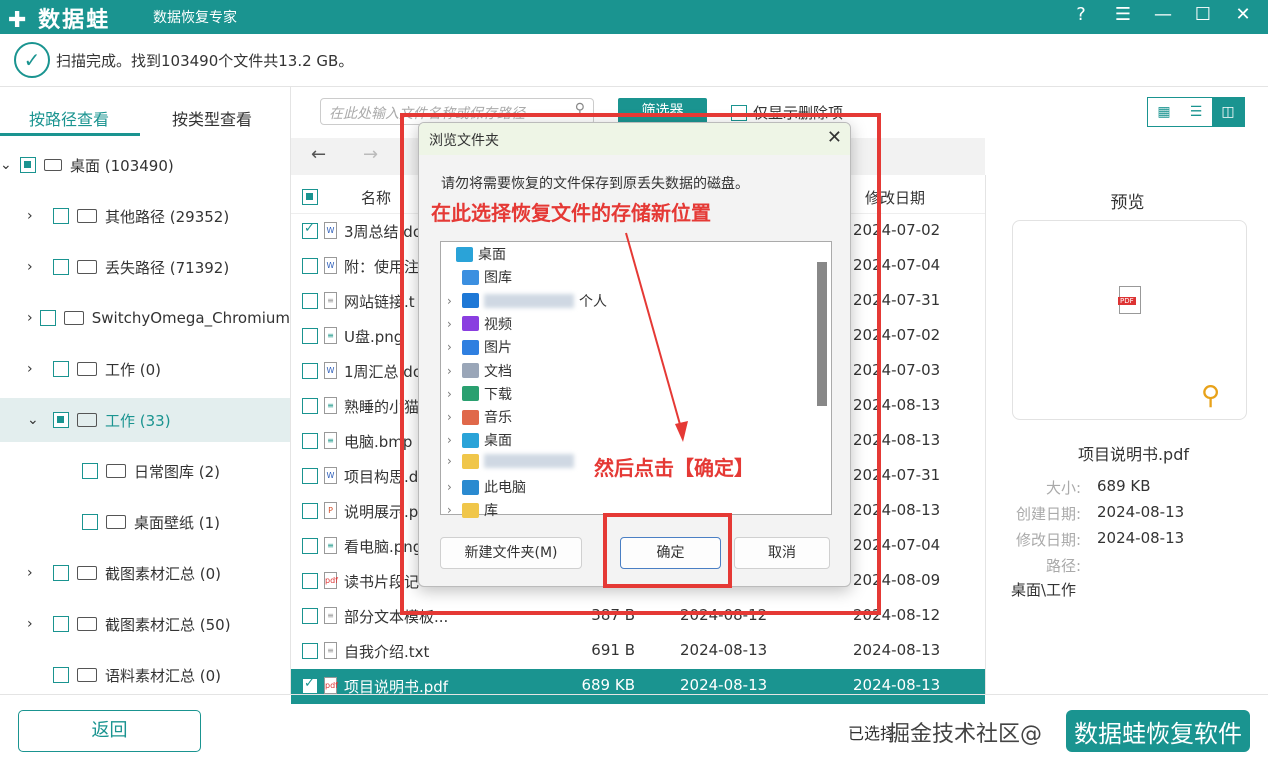  Describe the element at coordinates (681, 431) in the screenshot. I see `arrow-head` at that location.